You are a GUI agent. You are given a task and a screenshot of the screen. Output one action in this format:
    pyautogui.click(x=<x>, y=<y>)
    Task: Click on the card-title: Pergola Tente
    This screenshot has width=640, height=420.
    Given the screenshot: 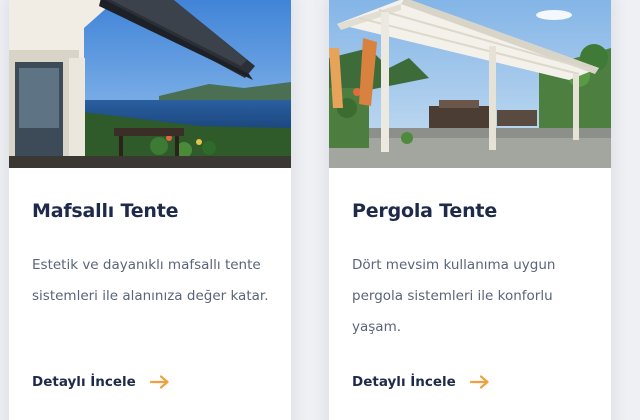 What is the action you would take?
    pyautogui.click(x=425, y=211)
    